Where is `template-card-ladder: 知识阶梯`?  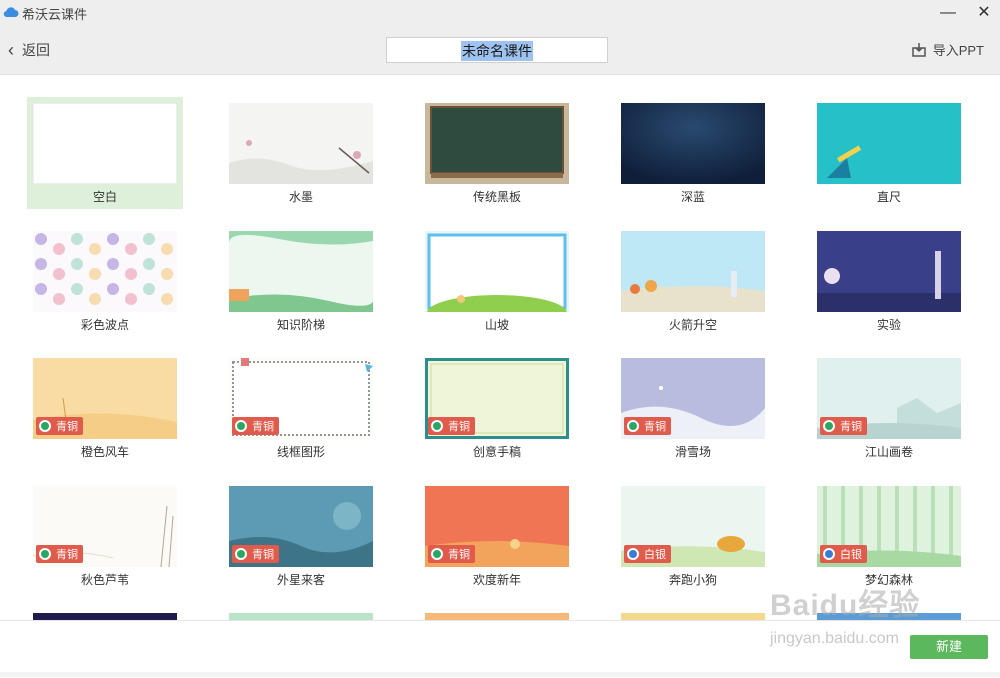
template-card-ladder: 知识阶梯 is located at coordinates (301, 281).